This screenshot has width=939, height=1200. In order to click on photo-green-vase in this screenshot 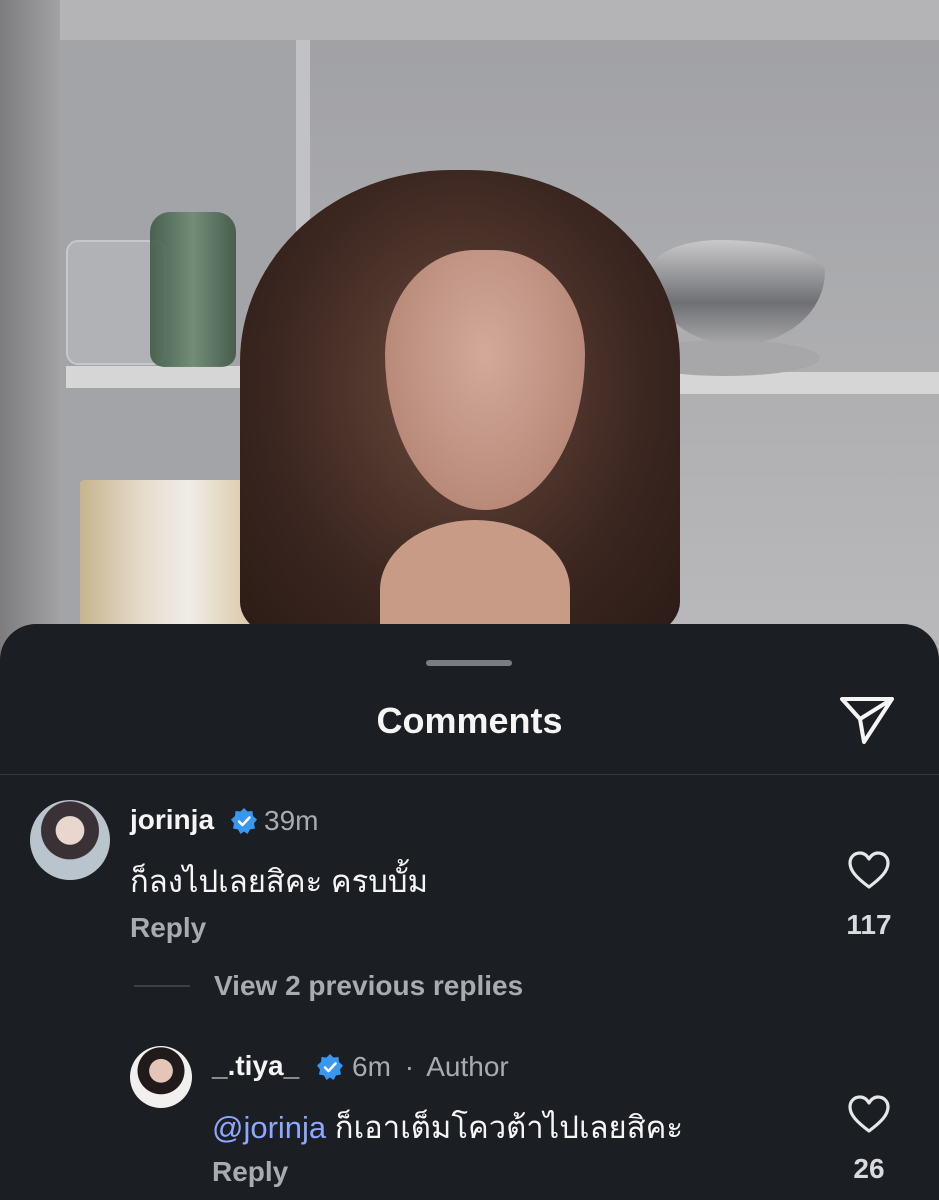, I will do `click(193, 289)`.